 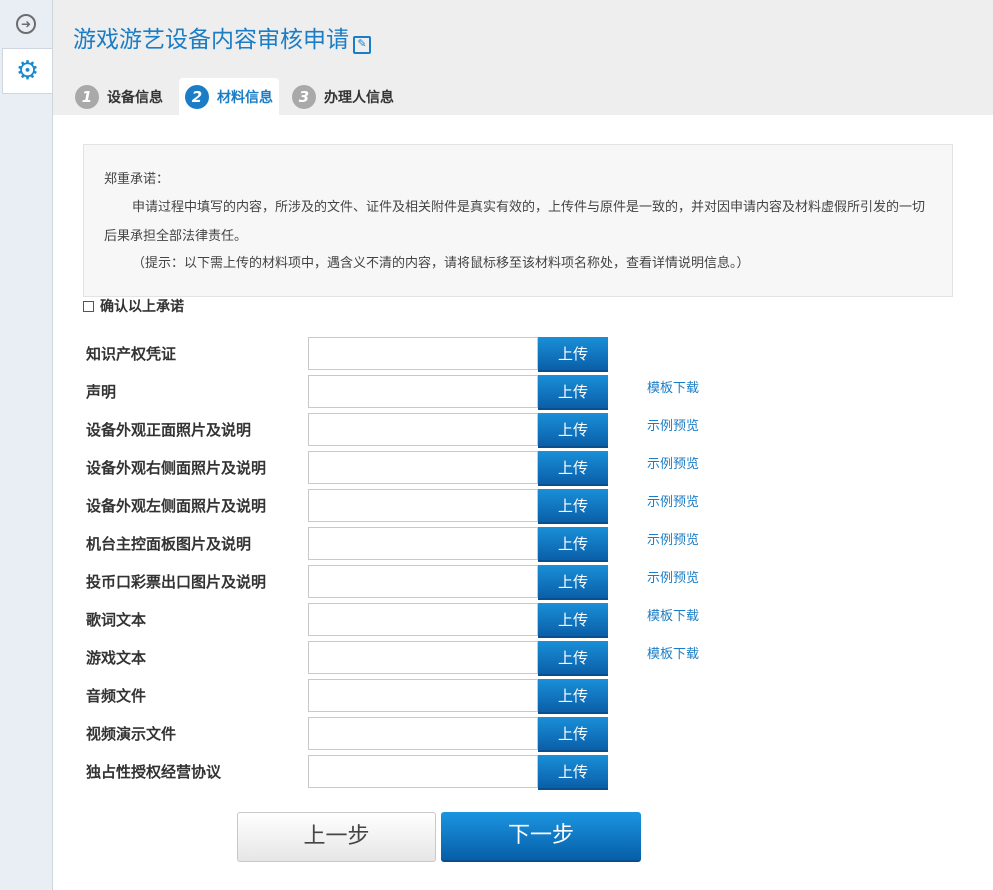 I want to click on tab-material-info: 2 材料信息, so click(x=229, y=96).